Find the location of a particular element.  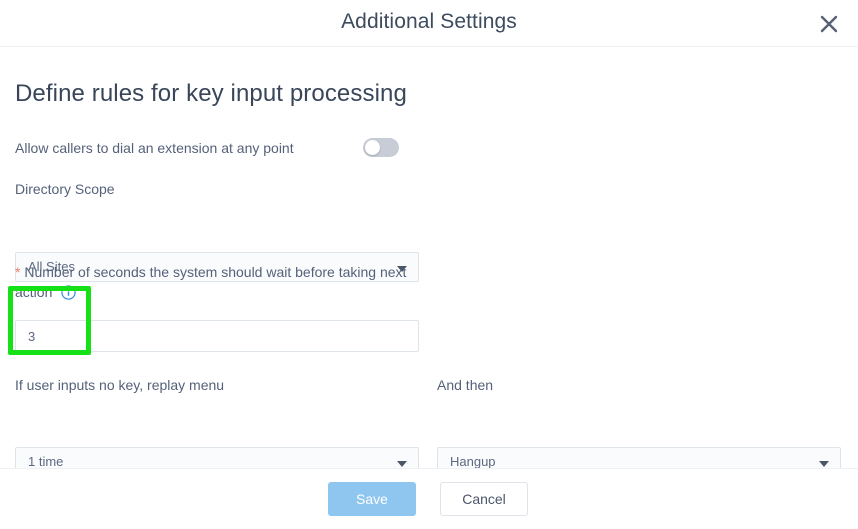

required-marker: * is located at coordinates (18, 272).